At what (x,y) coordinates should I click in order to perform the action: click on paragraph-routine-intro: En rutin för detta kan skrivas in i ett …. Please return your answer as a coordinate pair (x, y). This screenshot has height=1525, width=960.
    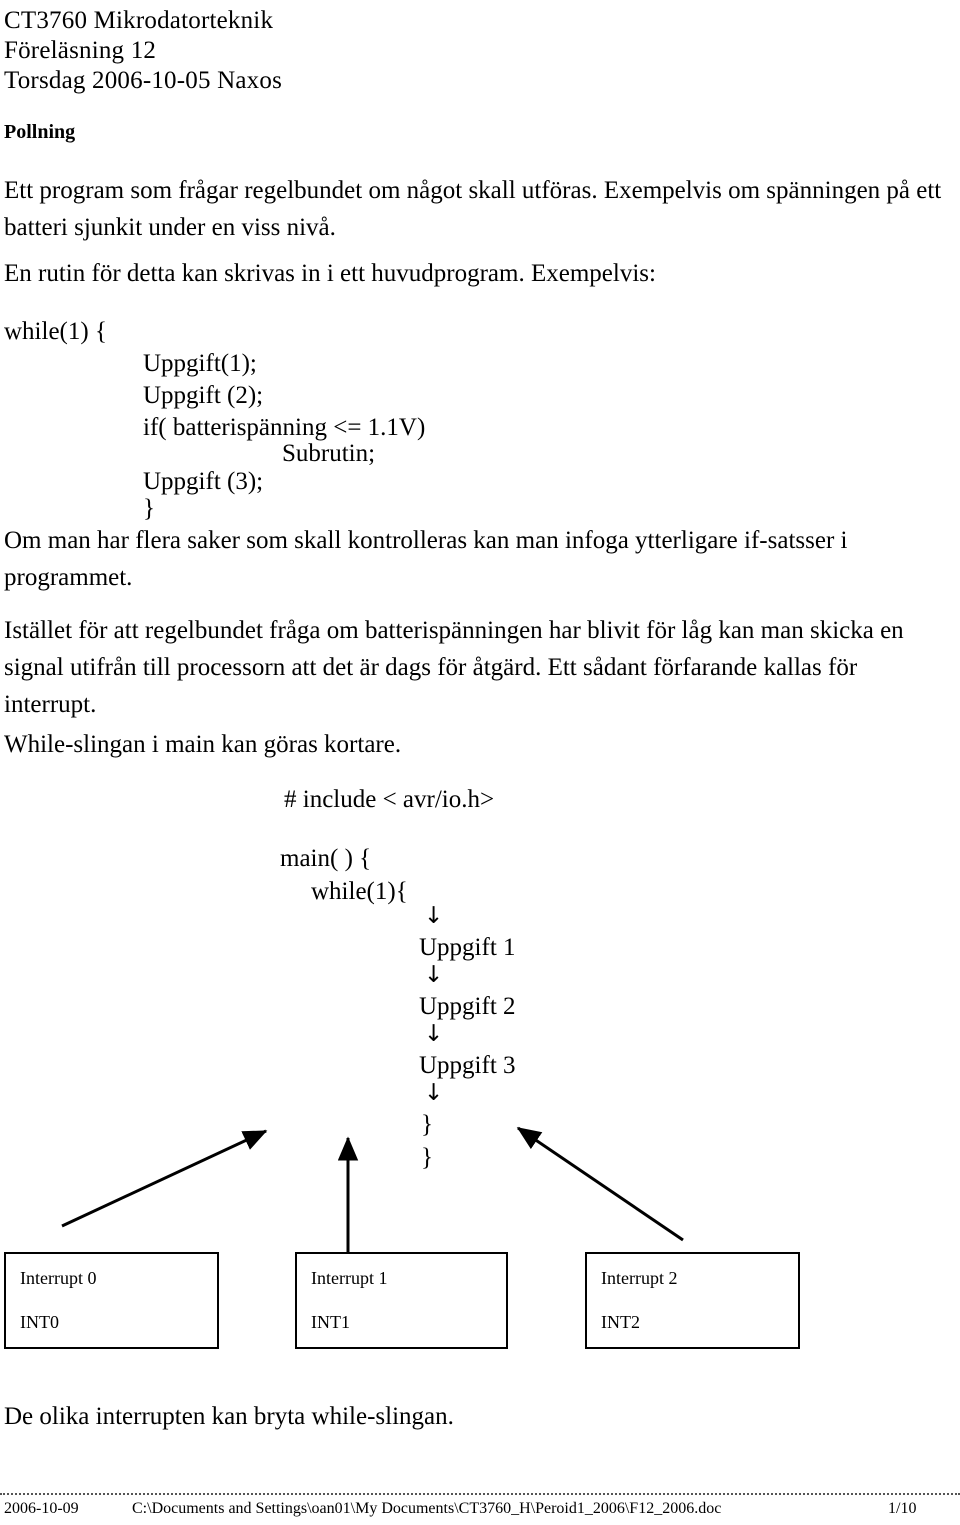
    Looking at the image, I should click on (330, 273).